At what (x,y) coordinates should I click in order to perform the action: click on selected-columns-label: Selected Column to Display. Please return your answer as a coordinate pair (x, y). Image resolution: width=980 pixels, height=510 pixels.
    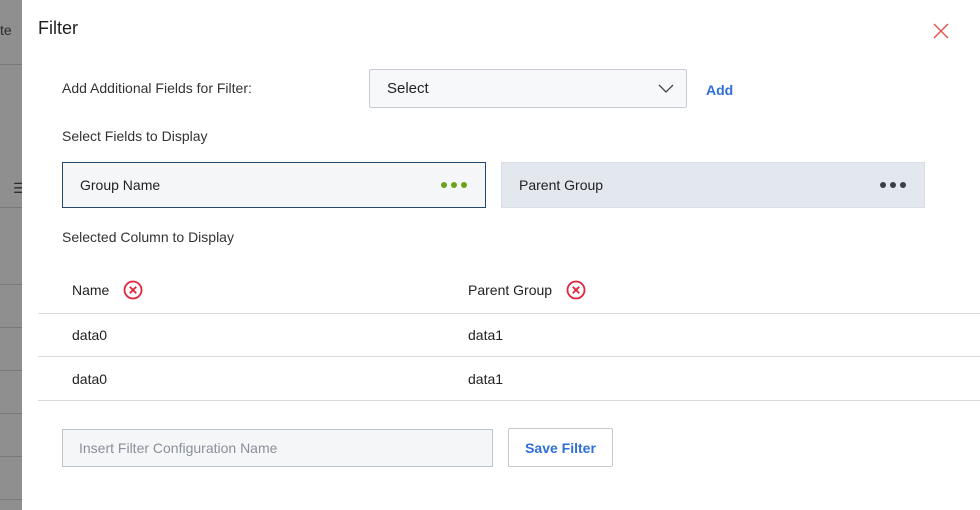
    Looking at the image, I should click on (148, 237).